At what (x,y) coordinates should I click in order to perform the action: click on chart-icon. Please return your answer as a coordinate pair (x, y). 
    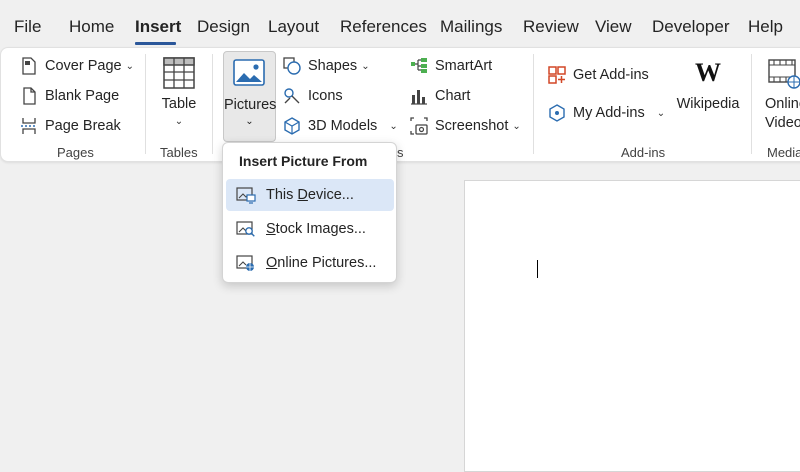
    Looking at the image, I should click on (419, 96).